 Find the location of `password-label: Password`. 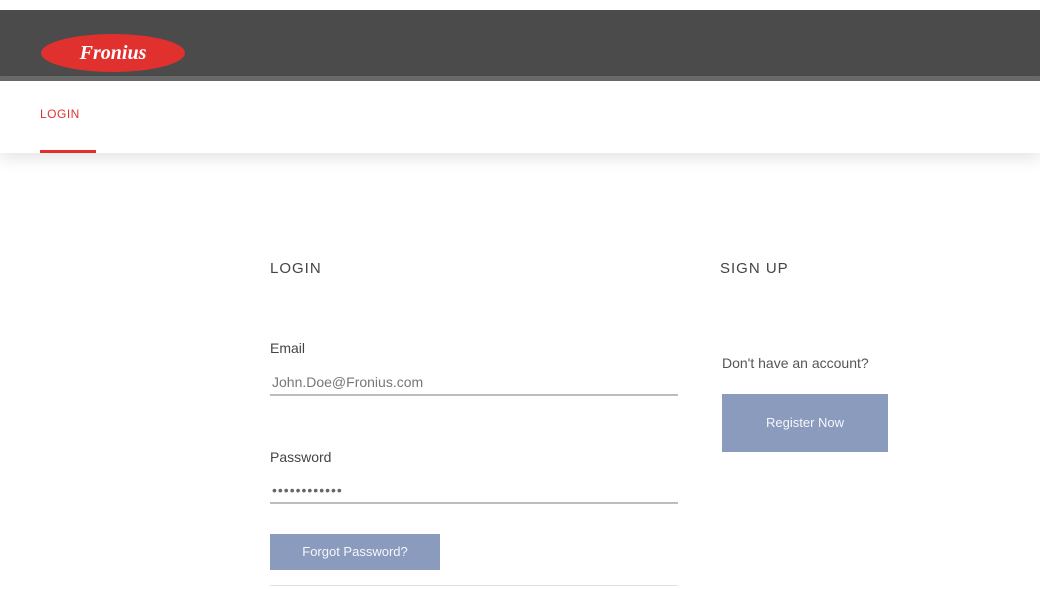

password-label: Password is located at coordinates (301, 457).